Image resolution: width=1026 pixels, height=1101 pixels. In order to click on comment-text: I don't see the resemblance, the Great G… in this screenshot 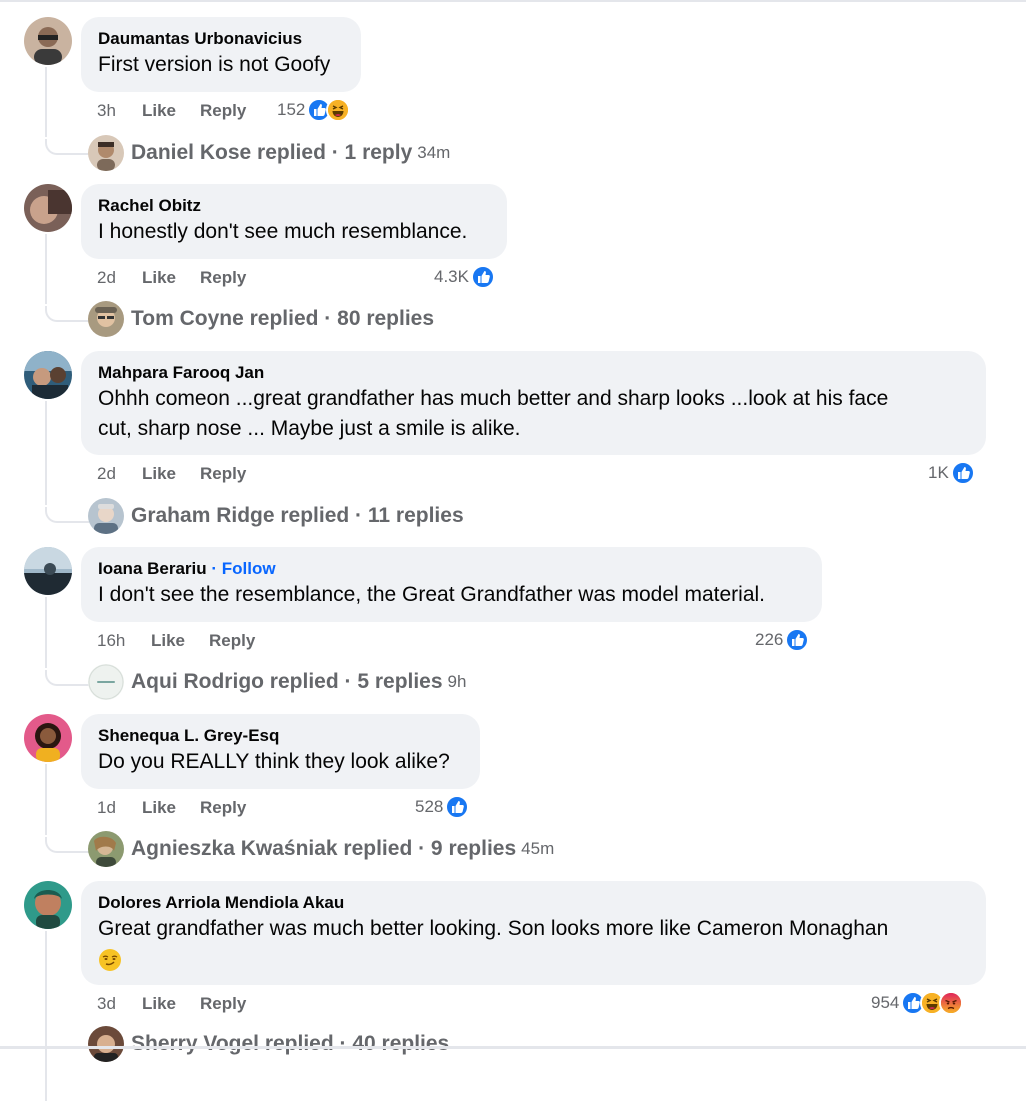, I will do `click(432, 594)`.